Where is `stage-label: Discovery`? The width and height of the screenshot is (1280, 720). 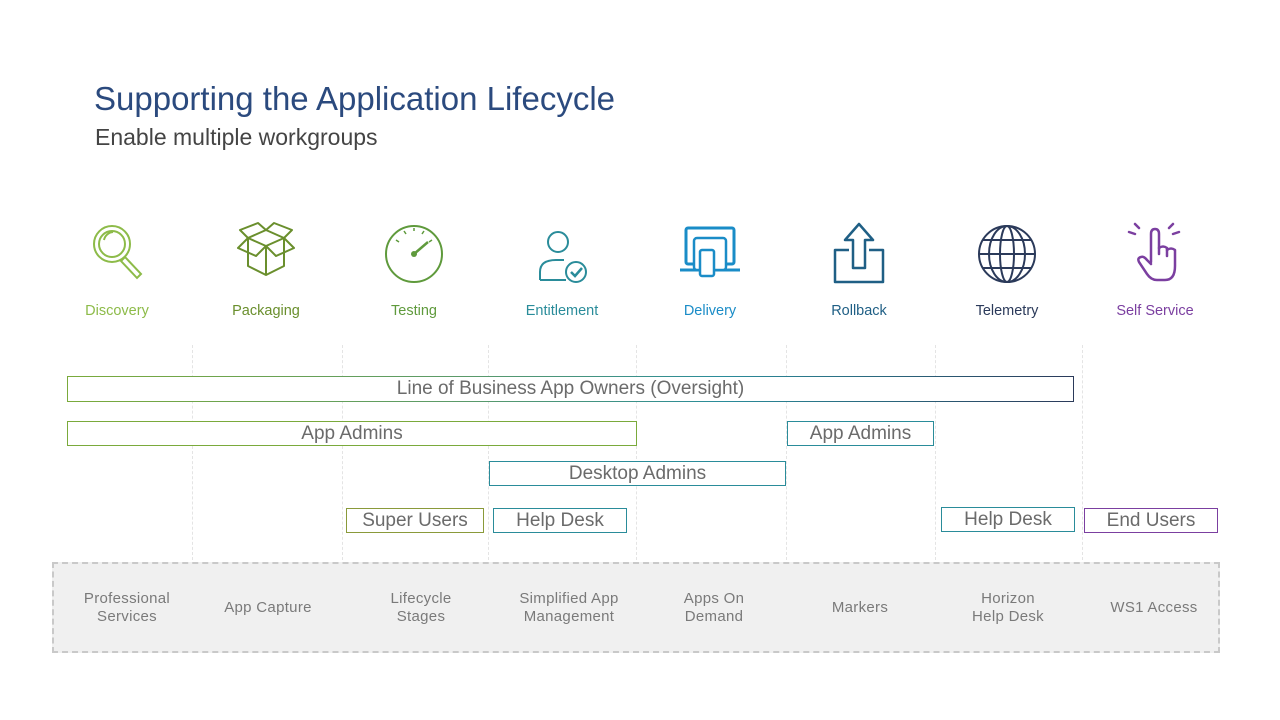
stage-label: Discovery is located at coordinates (117, 311).